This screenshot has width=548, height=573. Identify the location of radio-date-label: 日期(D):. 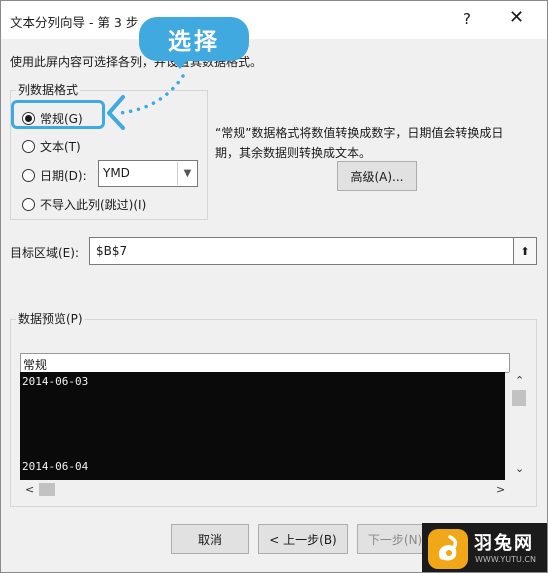
(63, 176).